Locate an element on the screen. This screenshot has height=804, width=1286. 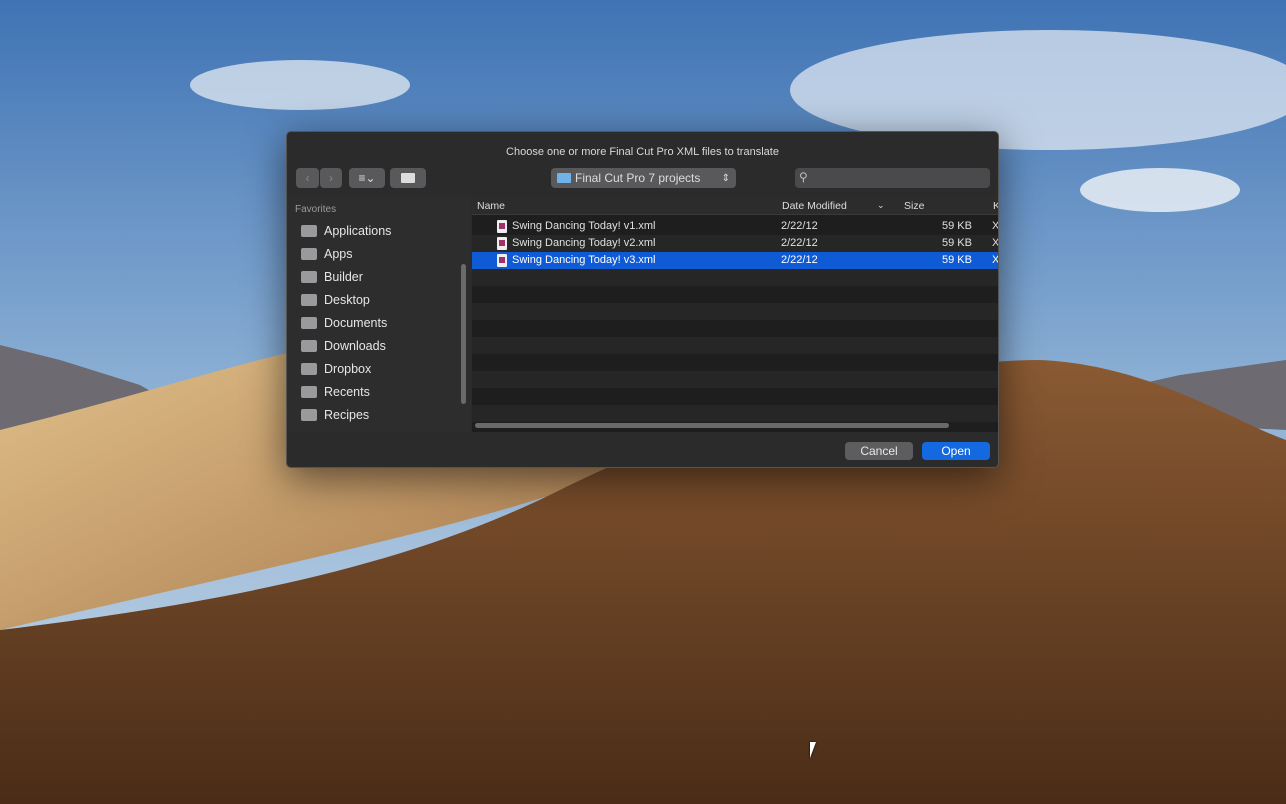
chevron-left-icon: ‹ is located at coordinates (307, 178).